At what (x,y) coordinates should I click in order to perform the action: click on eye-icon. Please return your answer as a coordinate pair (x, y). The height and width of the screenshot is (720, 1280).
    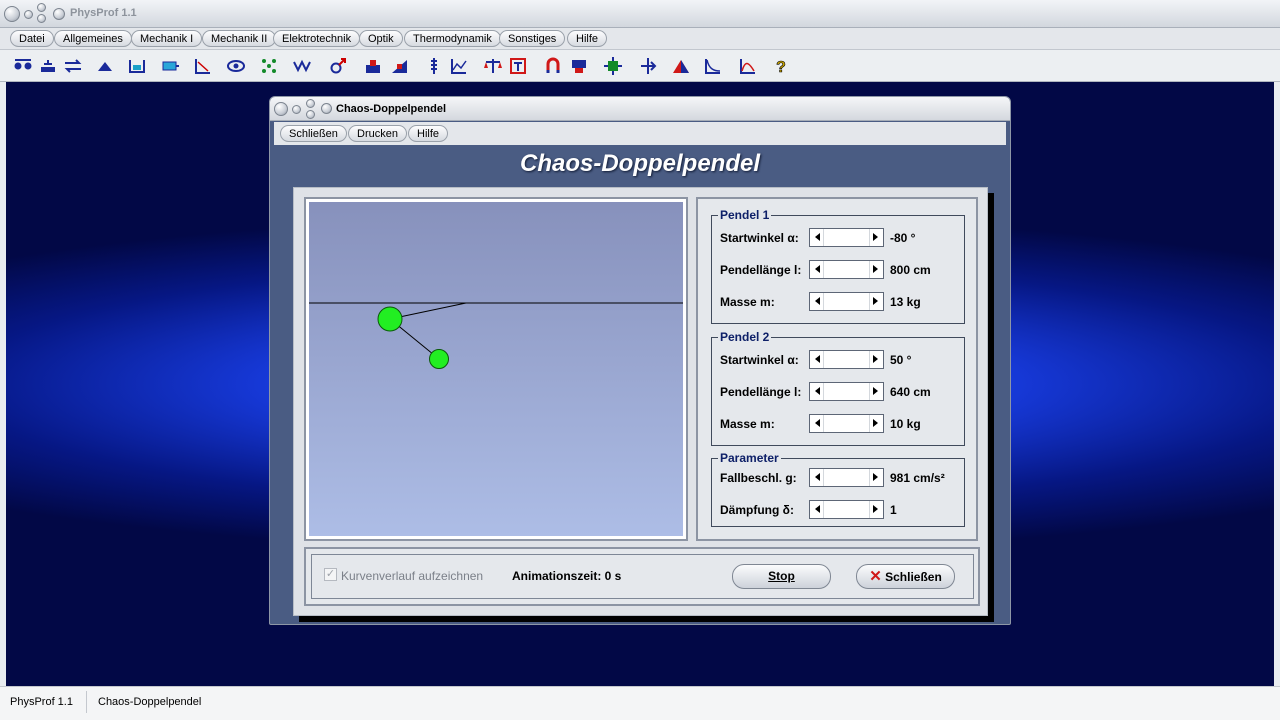
    Looking at the image, I should click on (236, 66).